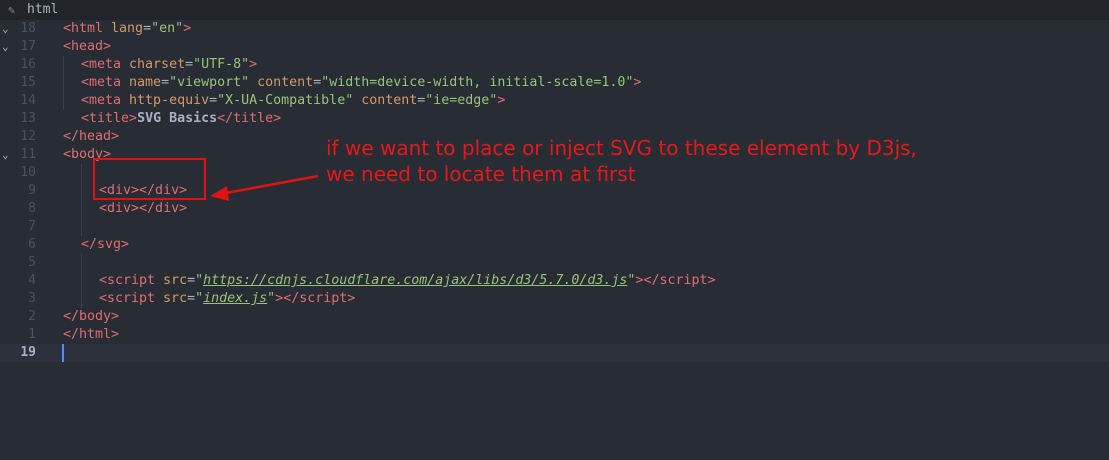  What do you see at coordinates (481, 174) in the screenshot?
I see `annotation-line-2: we need to locate them at first` at bounding box center [481, 174].